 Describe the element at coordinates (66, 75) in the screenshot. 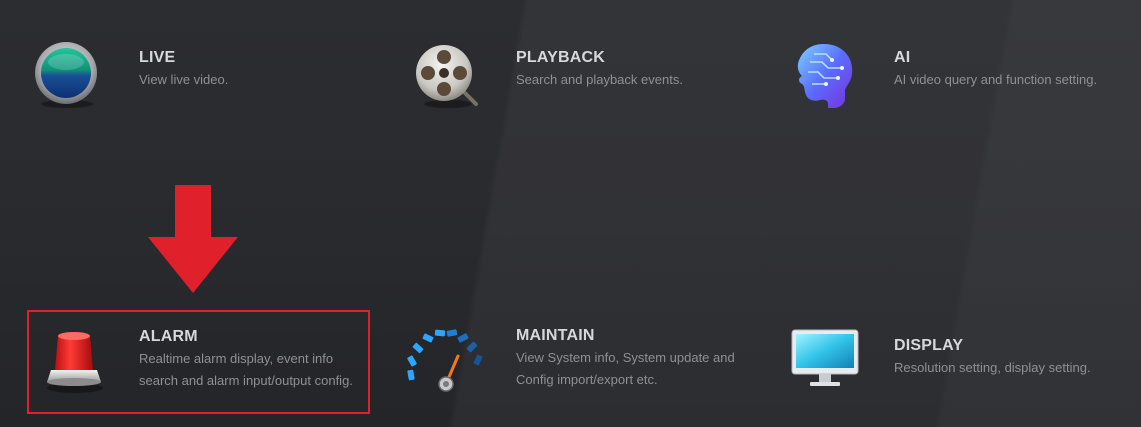

I see `live-lens-icon` at that location.